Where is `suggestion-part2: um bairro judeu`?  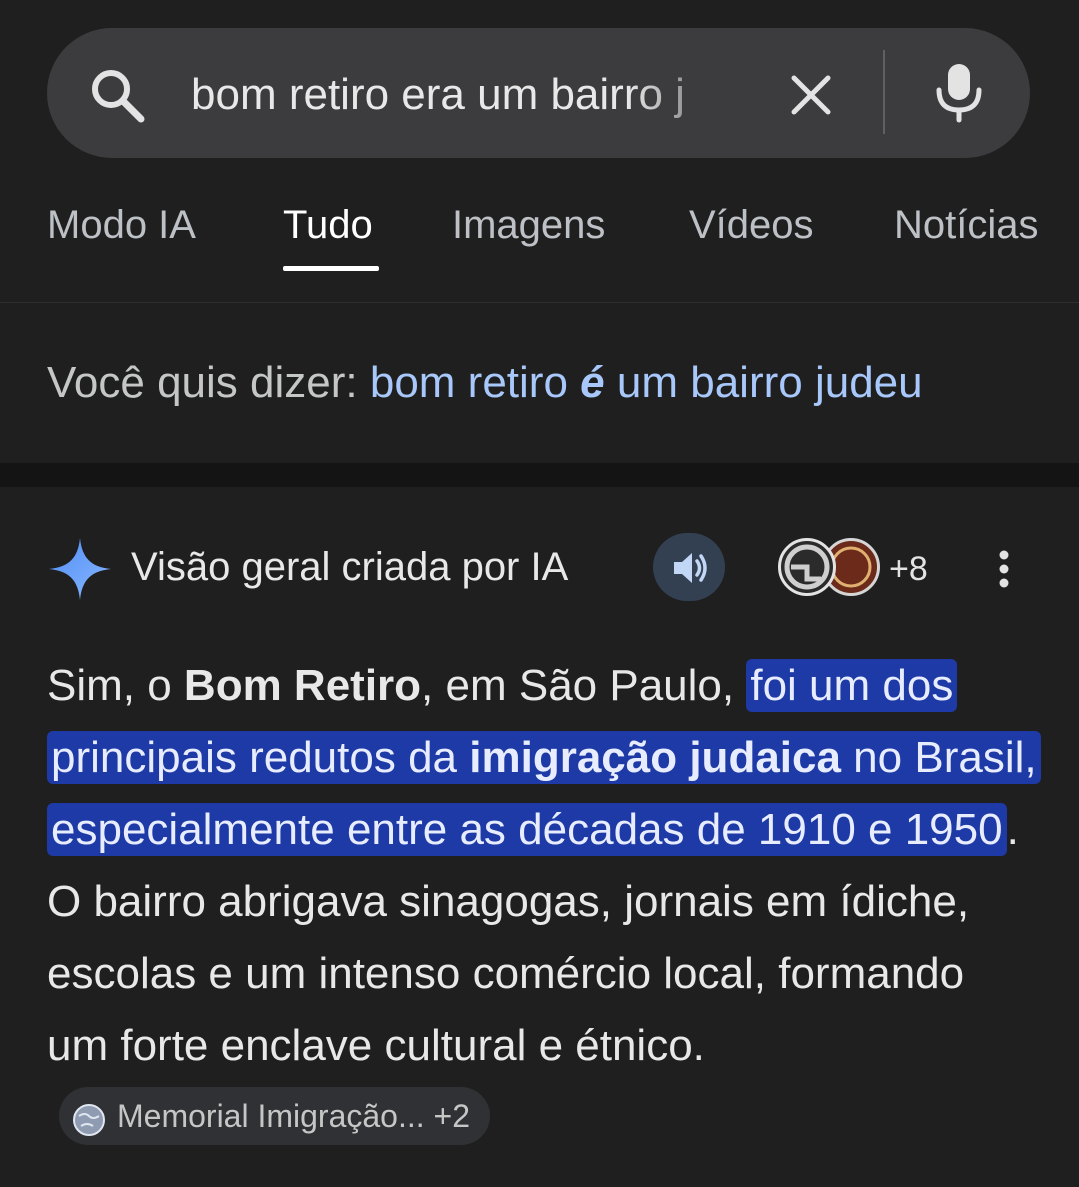 suggestion-part2: um bairro judeu is located at coordinates (769, 382).